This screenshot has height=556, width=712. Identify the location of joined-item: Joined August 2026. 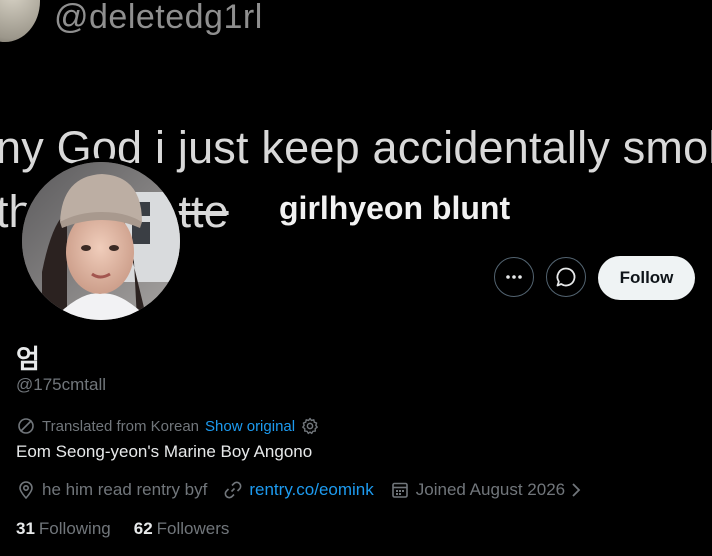
(489, 490).